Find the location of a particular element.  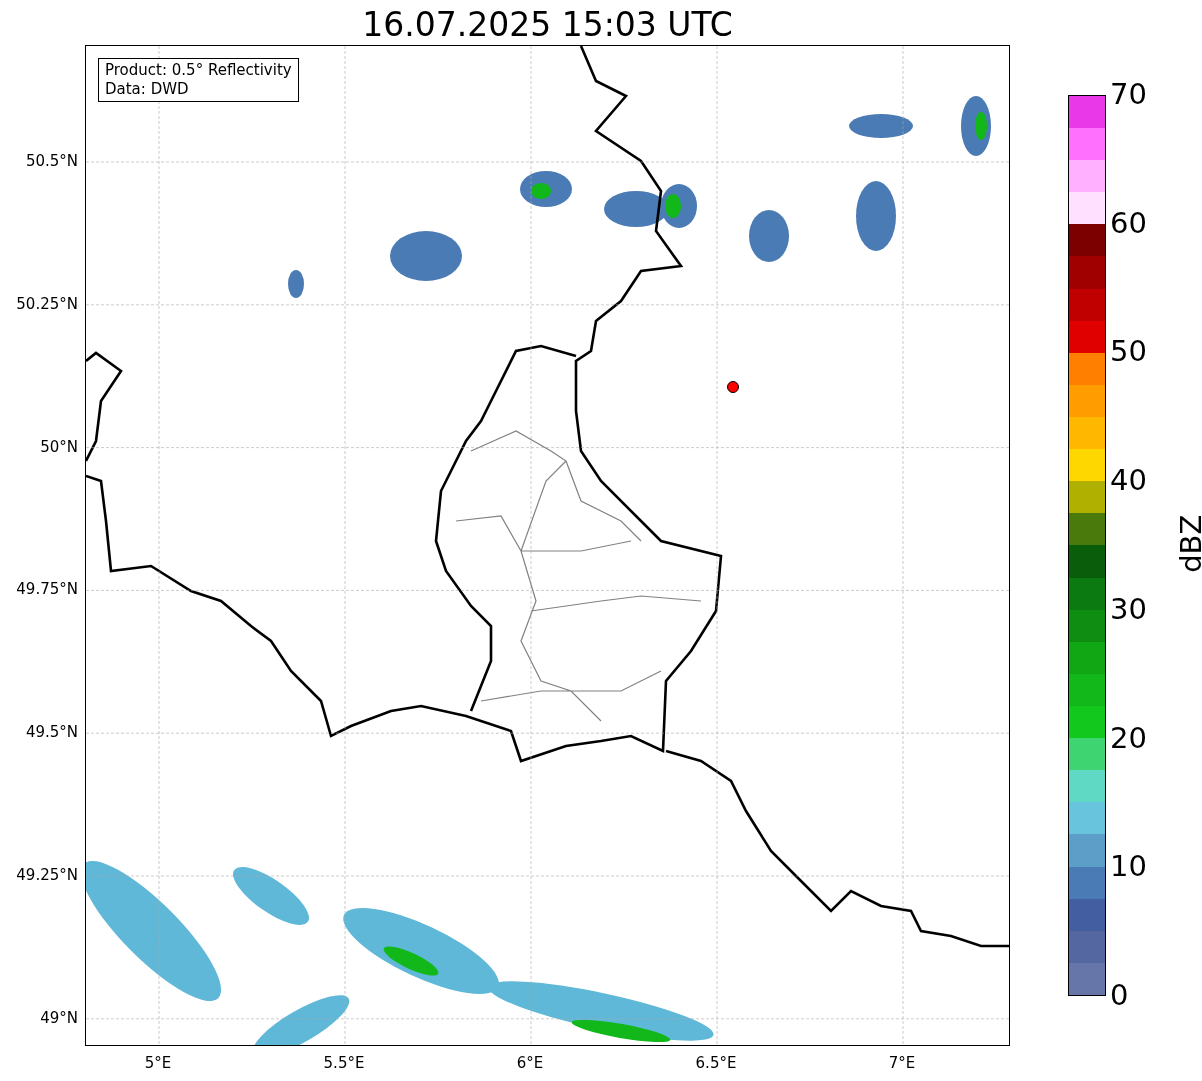

axis-tick-label: 50°N is located at coordinates (59, 447).